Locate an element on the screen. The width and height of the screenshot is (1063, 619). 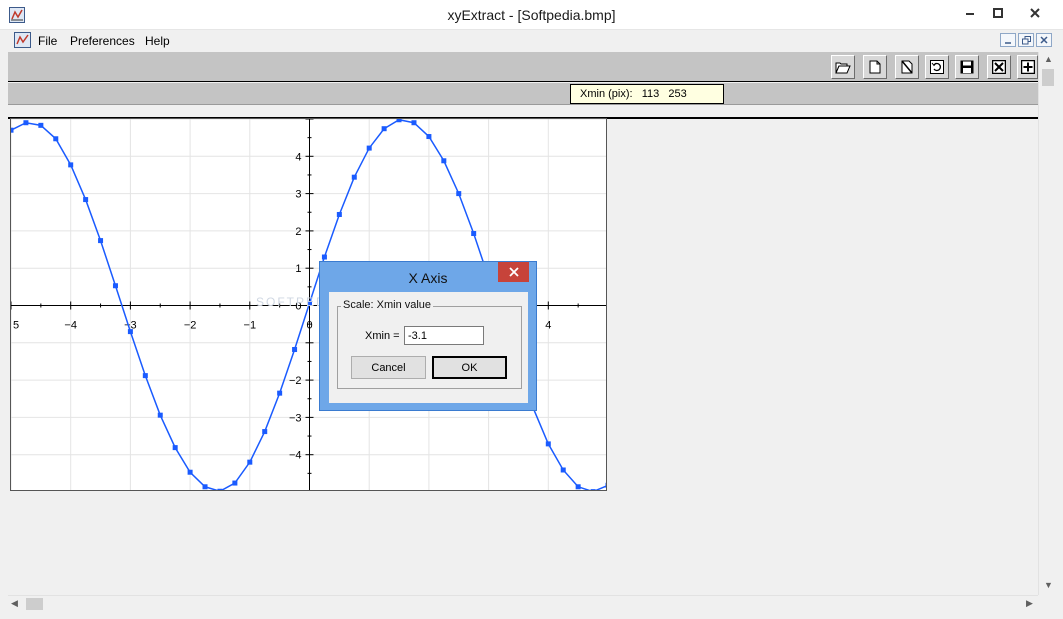
clear-button is located at coordinates (907, 67).